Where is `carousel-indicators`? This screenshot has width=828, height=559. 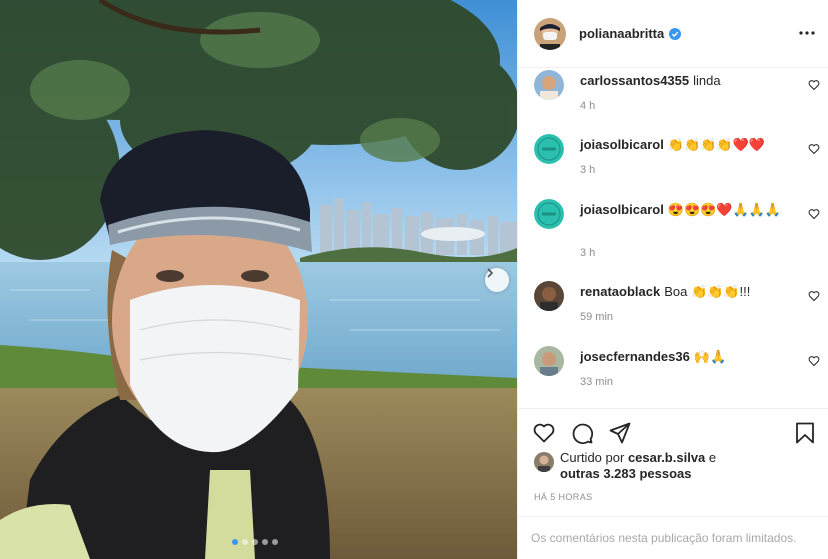
carousel-indicators is located at coordinates (255, 542).